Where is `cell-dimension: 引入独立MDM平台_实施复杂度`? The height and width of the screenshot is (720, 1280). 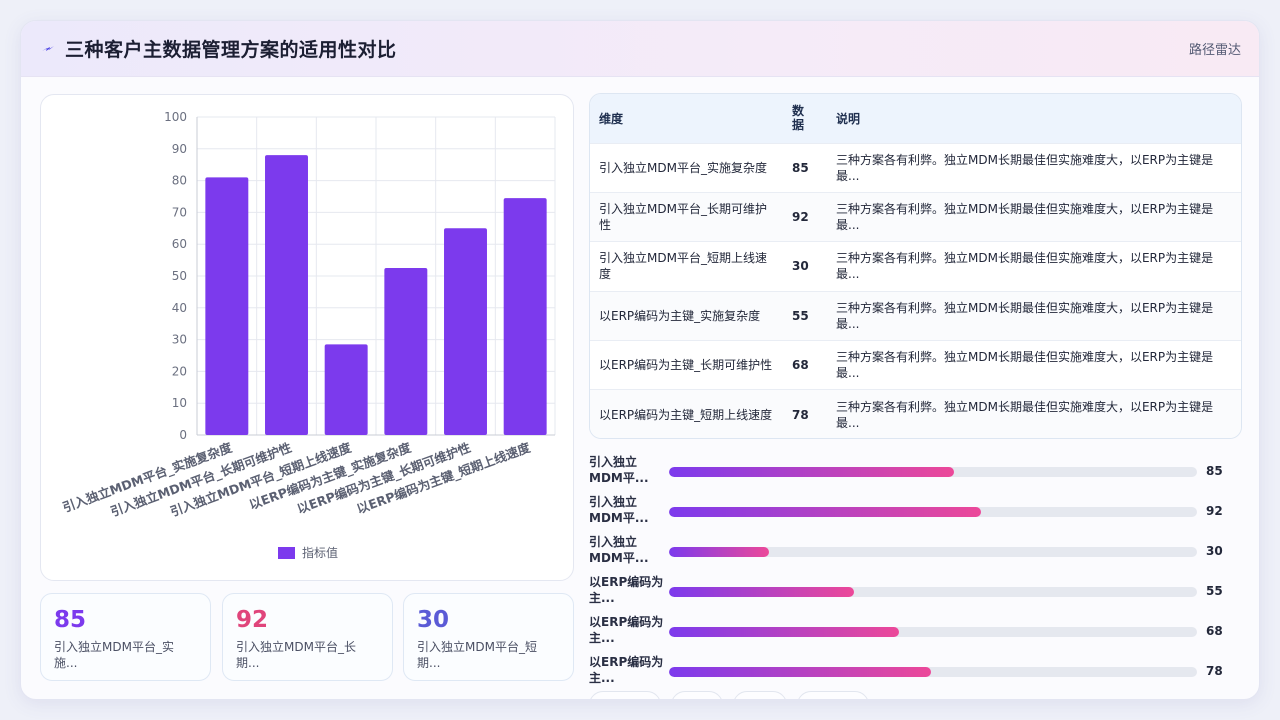
cell-dimension: 引入独立MDM平台_实施复杂度 is located at coordinates (683, 167).